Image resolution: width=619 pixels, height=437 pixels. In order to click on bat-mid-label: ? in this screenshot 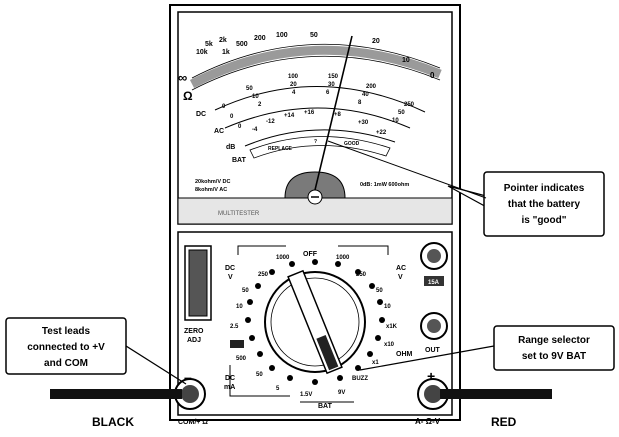, I will do `click(315, 142)`.